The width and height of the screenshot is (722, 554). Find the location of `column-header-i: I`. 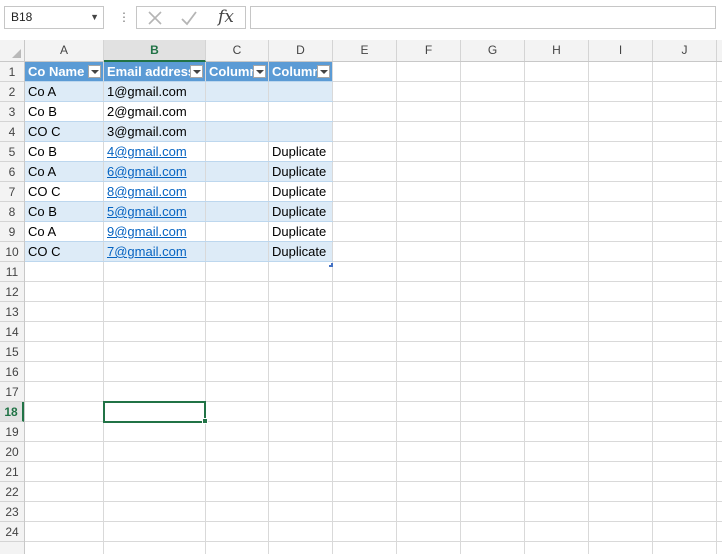

column-header-i: I is located at coordinates (621, 50).